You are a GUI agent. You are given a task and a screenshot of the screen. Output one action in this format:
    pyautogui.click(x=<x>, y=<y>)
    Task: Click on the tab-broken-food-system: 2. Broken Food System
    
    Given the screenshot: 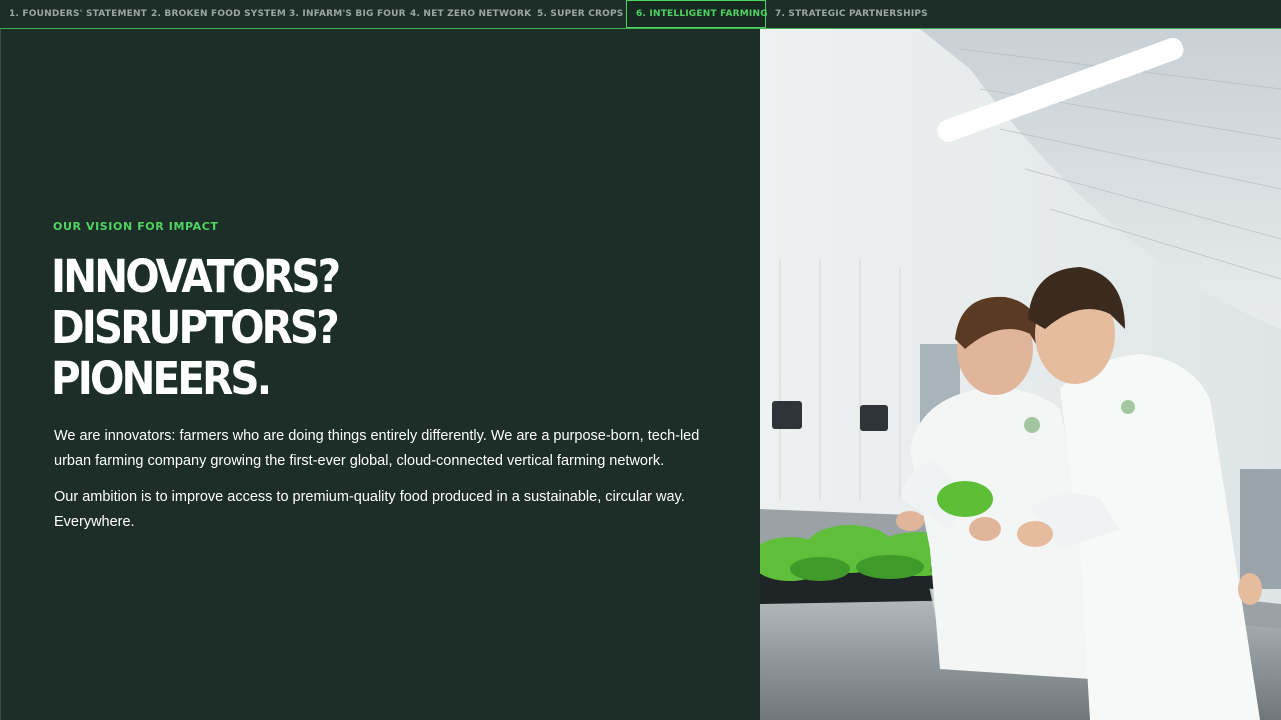 What is the action you would take?
    pyautogui.click(x=214, y=14)
    